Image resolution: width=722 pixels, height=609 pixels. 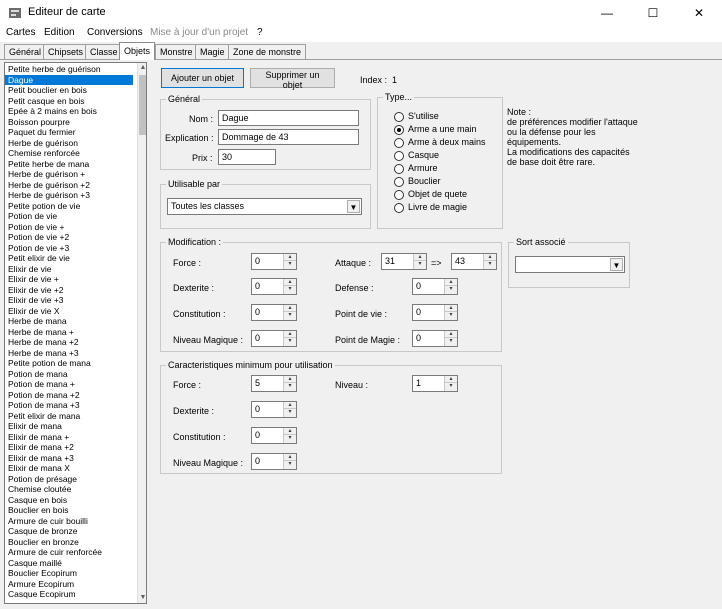 What do you see at coordinates (69, 542) in the screenshot?
I see `list-item: Bouclier en bronze` at bounding box center [69, 542].